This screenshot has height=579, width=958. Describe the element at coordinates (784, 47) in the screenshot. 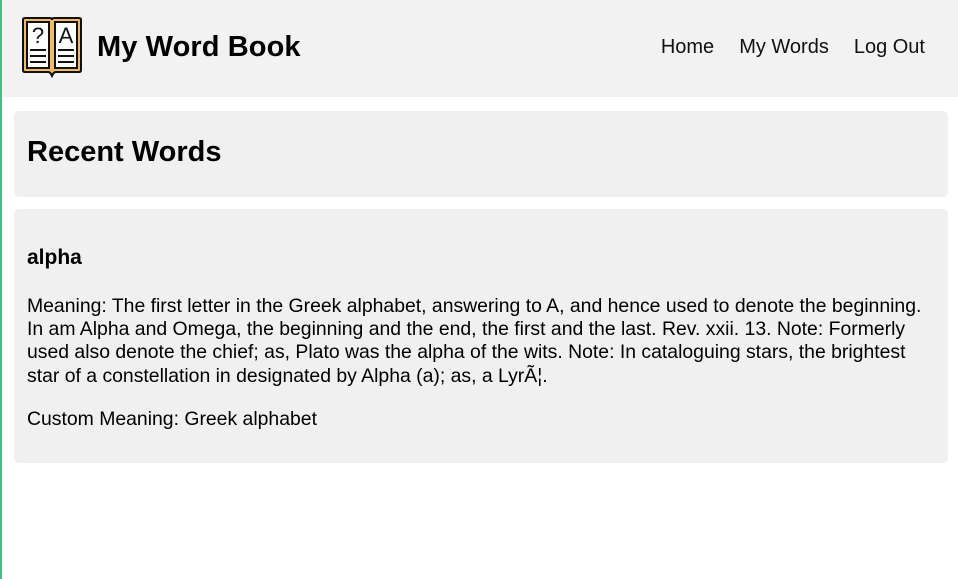

I see `nav-link-my-words: My Words` at that location.